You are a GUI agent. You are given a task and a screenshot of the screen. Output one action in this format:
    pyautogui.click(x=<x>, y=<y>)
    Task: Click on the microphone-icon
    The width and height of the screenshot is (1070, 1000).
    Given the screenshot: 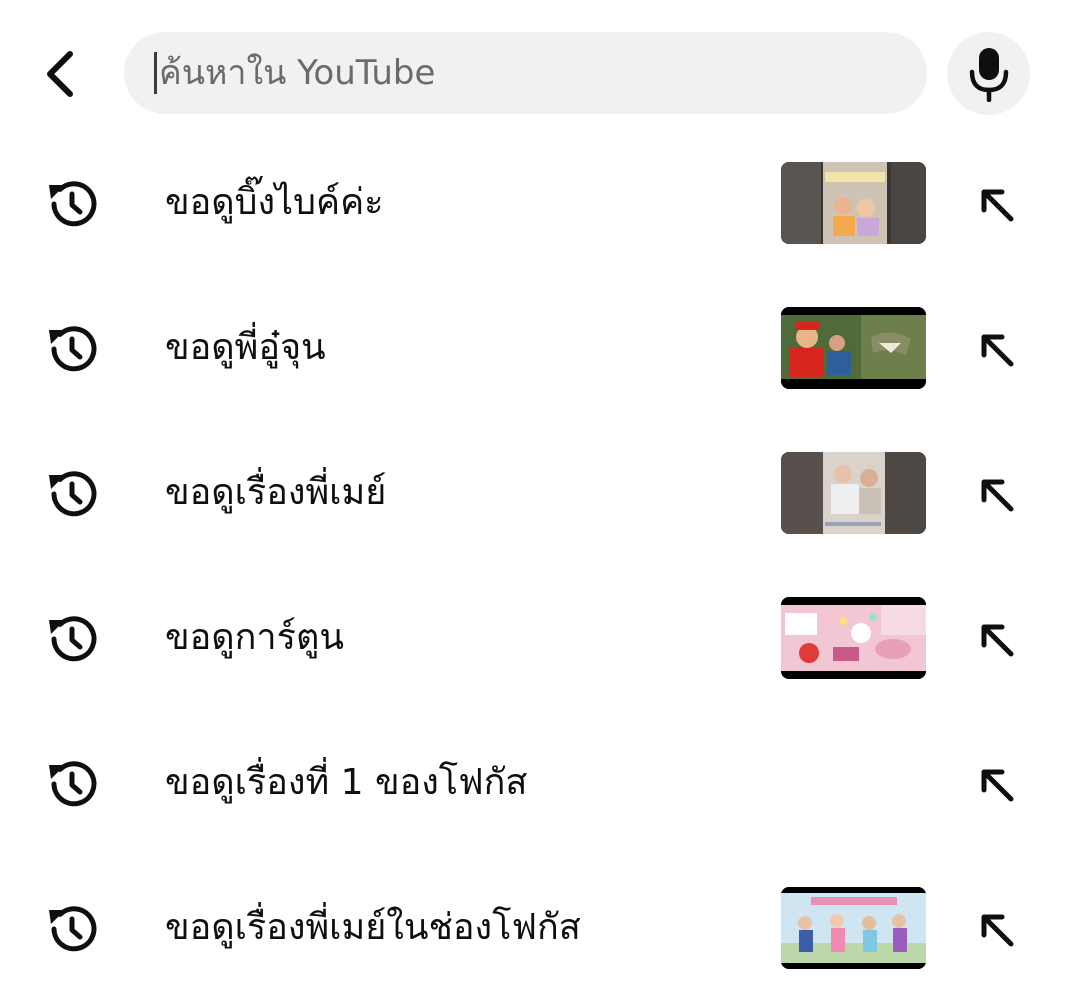 What is the action you would take?
    pyautogui.click(x=988, y=74)
    